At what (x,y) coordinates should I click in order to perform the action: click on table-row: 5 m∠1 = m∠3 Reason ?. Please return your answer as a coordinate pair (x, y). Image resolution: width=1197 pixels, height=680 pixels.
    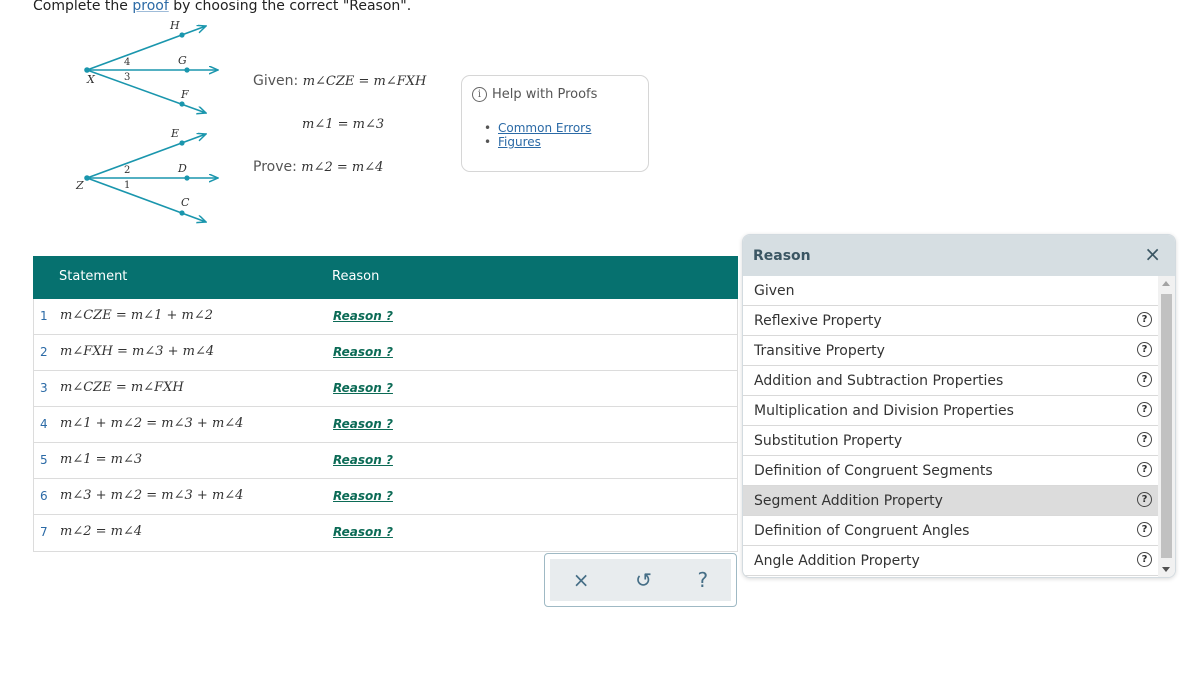
    Looking at the image, I should click on (385, 461).